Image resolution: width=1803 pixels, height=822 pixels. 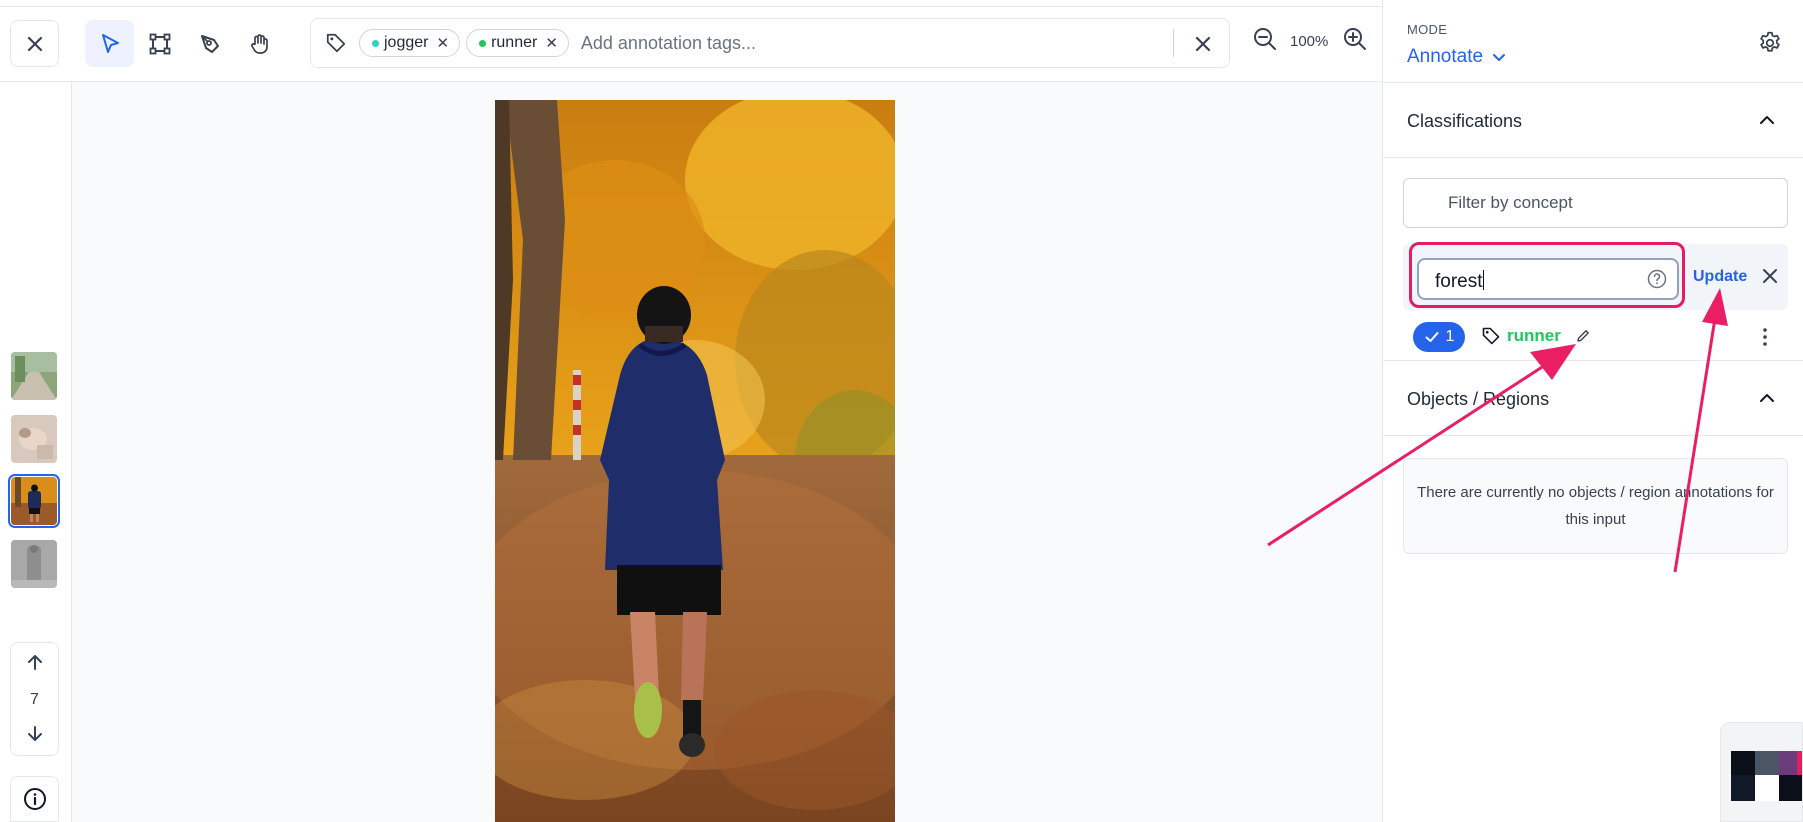 I want to click on update-button: Update, so click(x=1720, y=277).